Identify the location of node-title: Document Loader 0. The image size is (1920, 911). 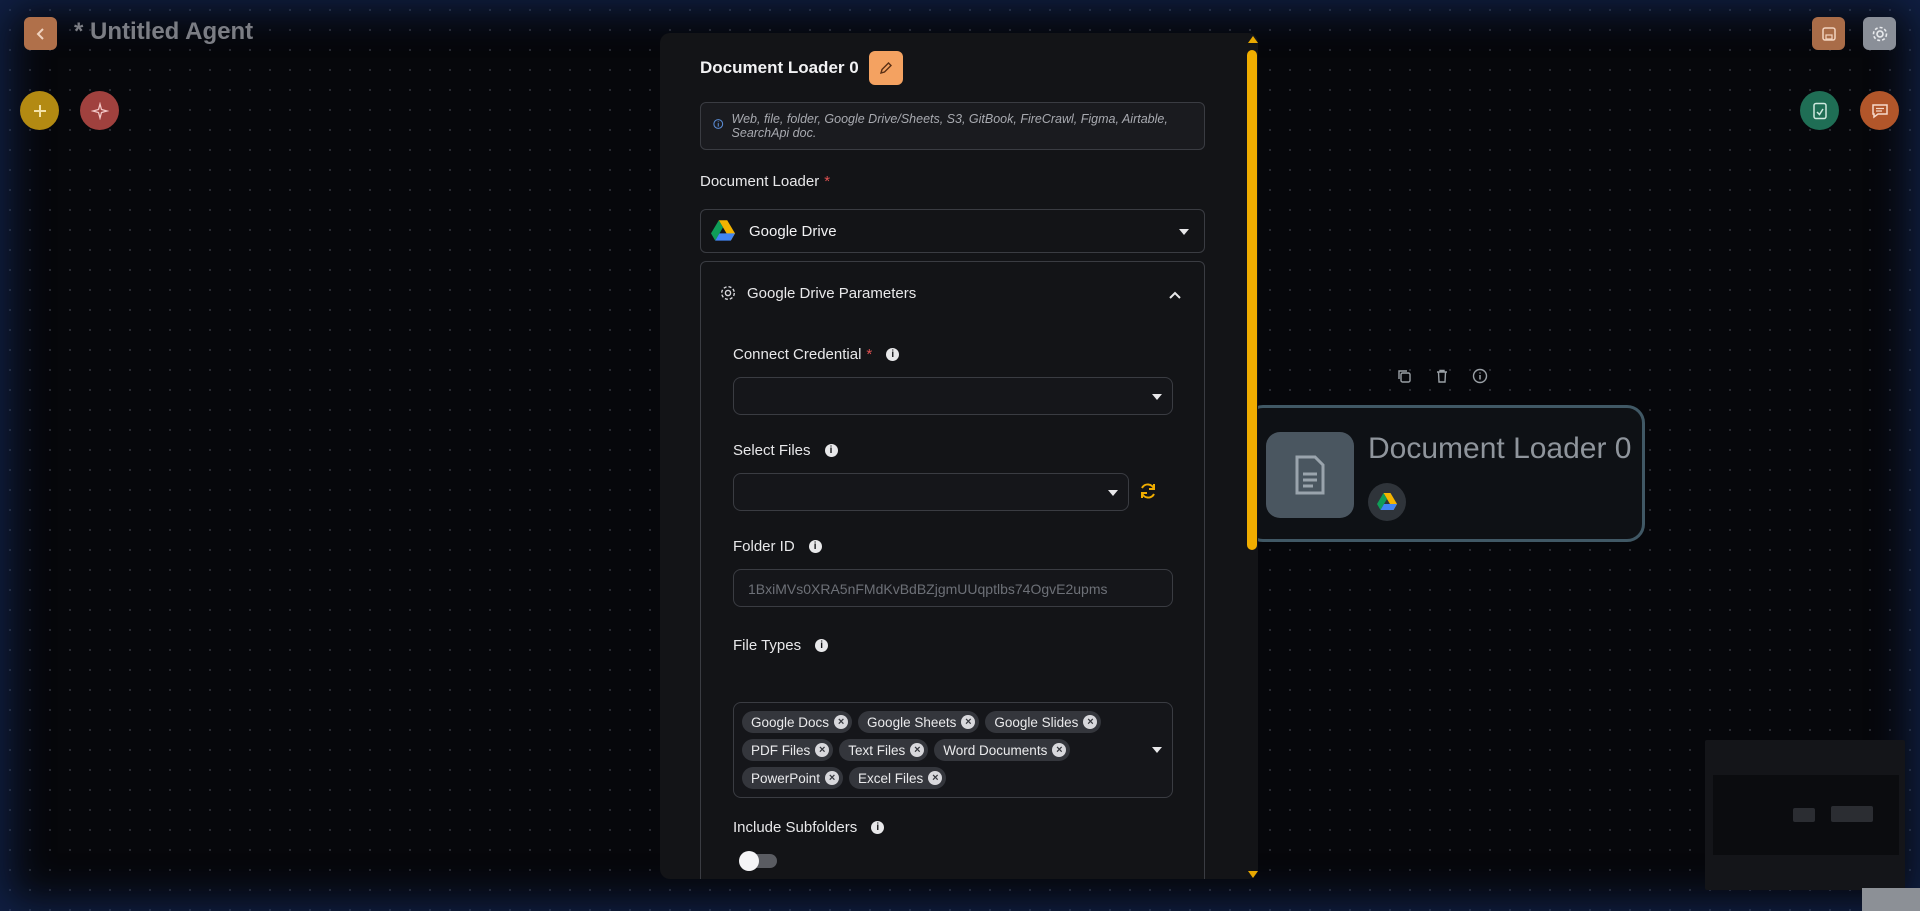
(1500, 448).